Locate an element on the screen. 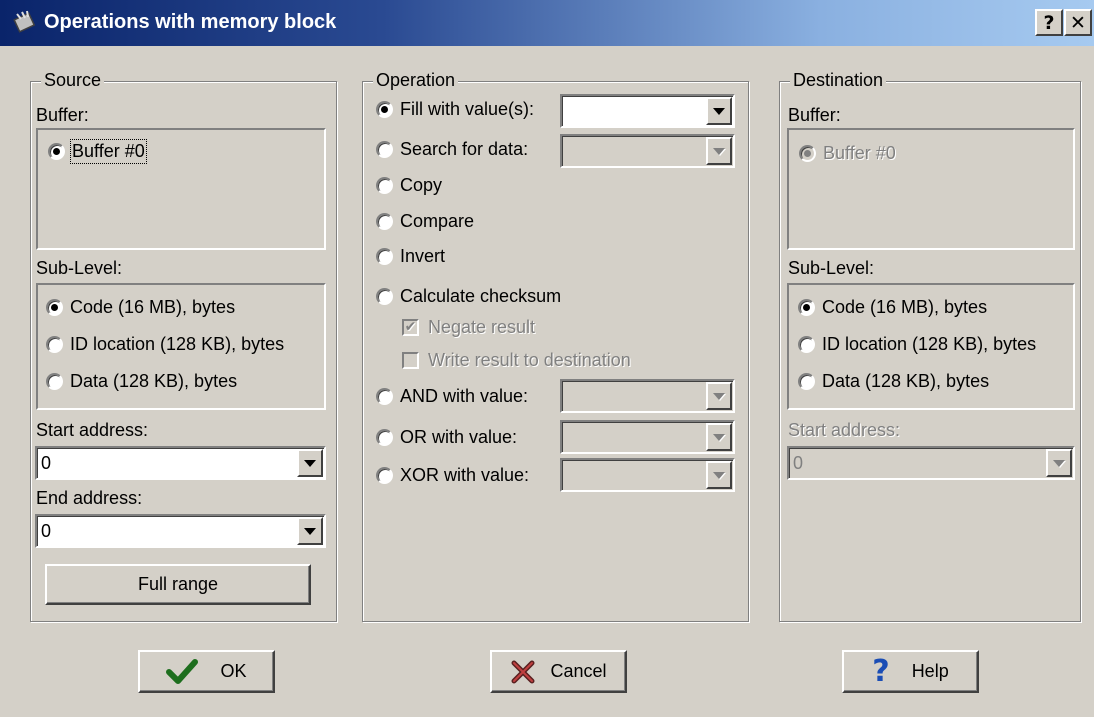 The width and height of the screenshot is (1094, 717). op-checksum-radio: Calculate checksum is located at coordinates (468, 296).